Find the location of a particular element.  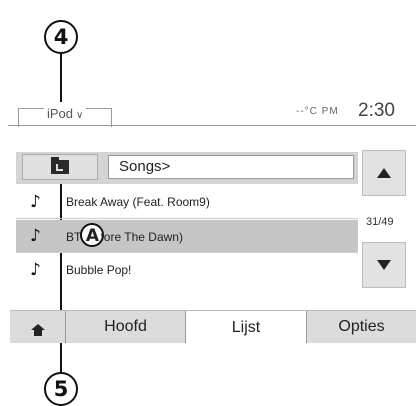

scroll-down-button is located at coordinates (384, 265).